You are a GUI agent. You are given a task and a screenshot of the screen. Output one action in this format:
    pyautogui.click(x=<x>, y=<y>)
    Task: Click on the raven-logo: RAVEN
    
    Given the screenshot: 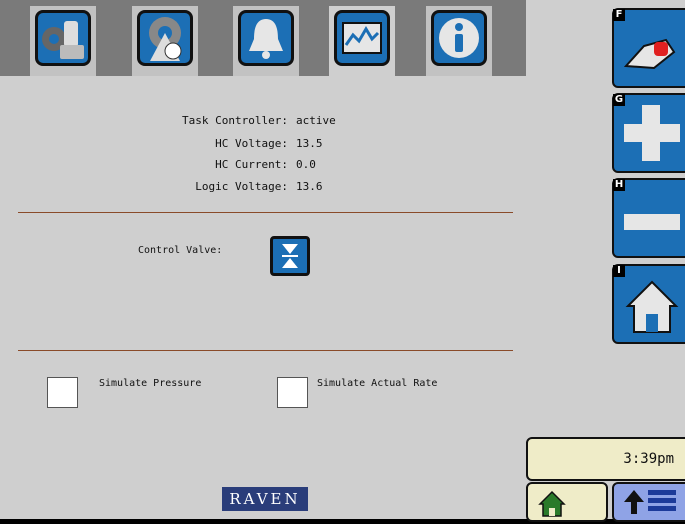 What is the action you would take?
    pyautogui.click(x=265, y=499)
    